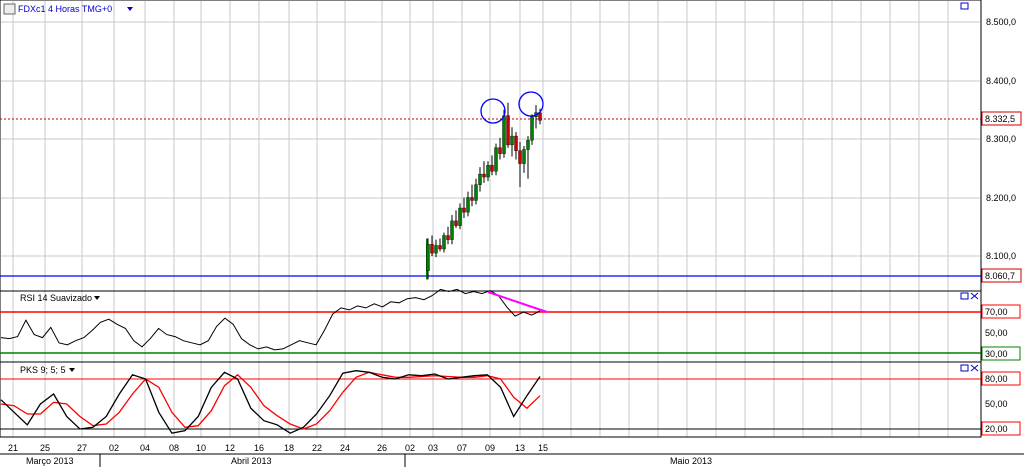 This screenshot has width=1024, height=467. What do you see at coordinates (1000, 276) in the screenshot?
I see `support-label: 8.060,7` at bounding box center [1000, 276].